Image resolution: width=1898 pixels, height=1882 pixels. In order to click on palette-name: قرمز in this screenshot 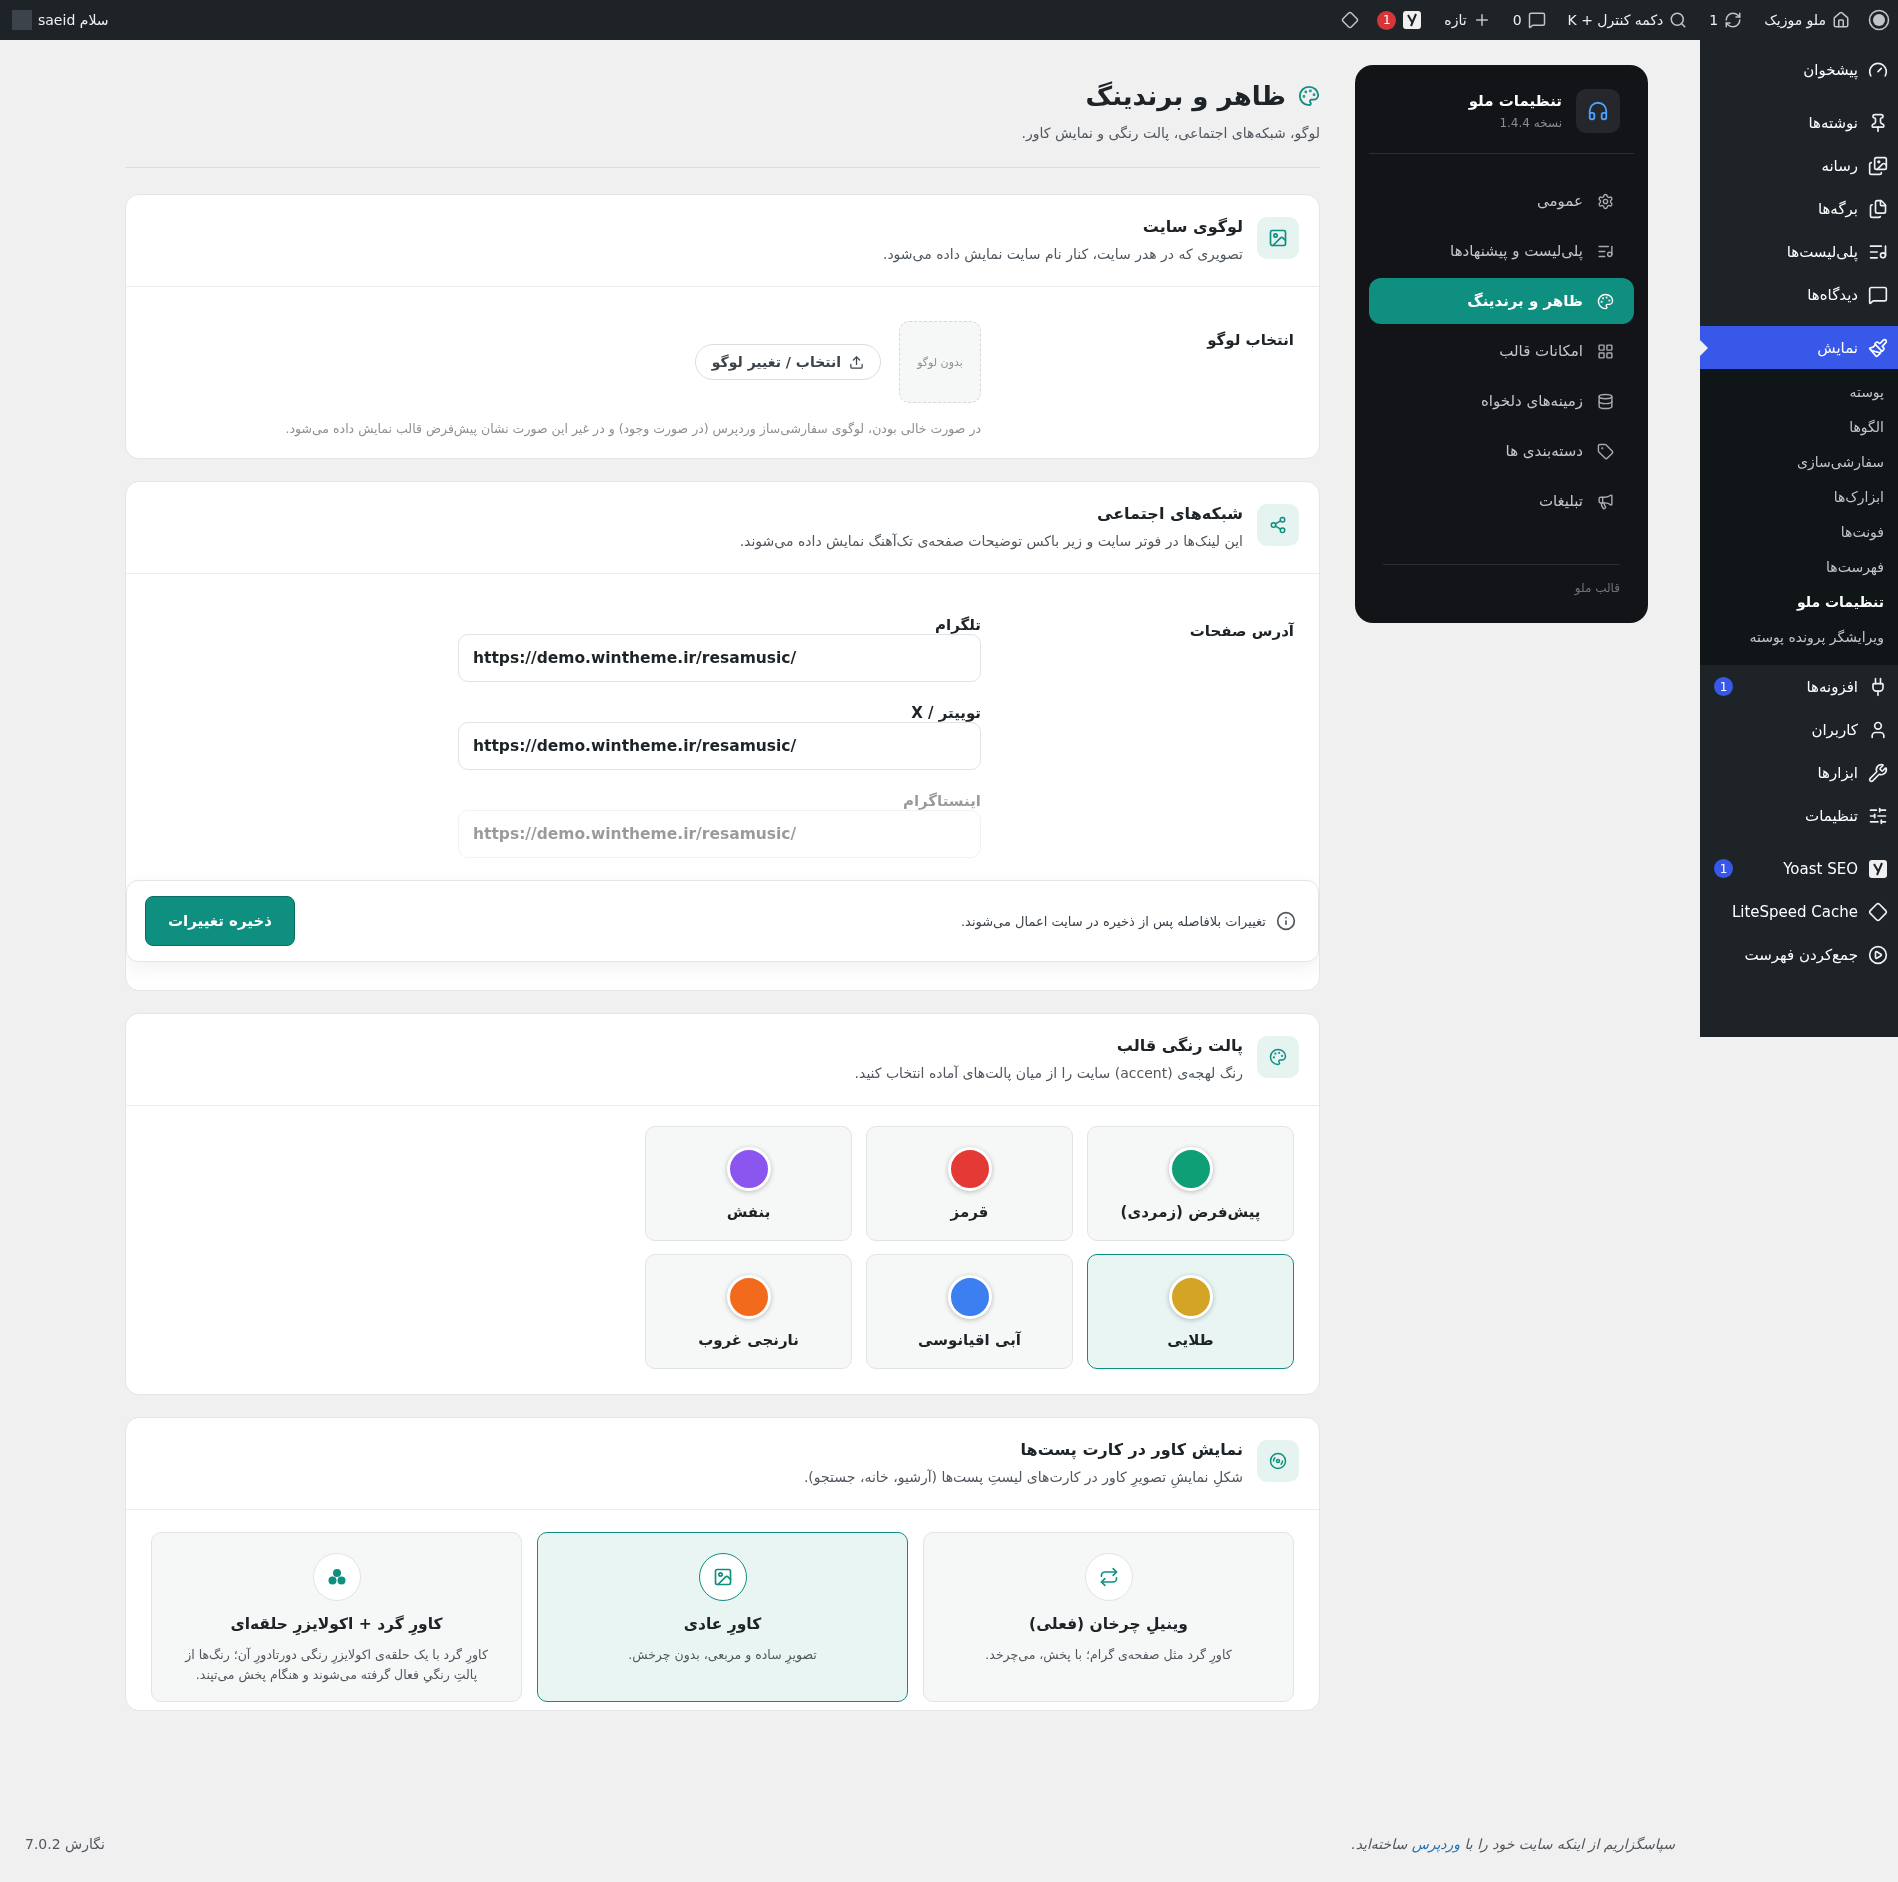, I will do `click(969, 1211)`.